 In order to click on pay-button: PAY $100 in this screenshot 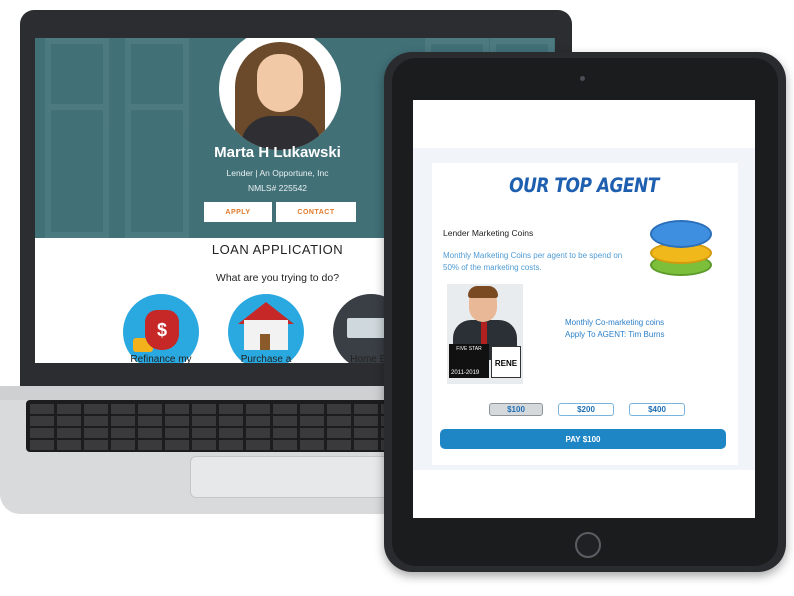, I will do `click(583, 439)`.